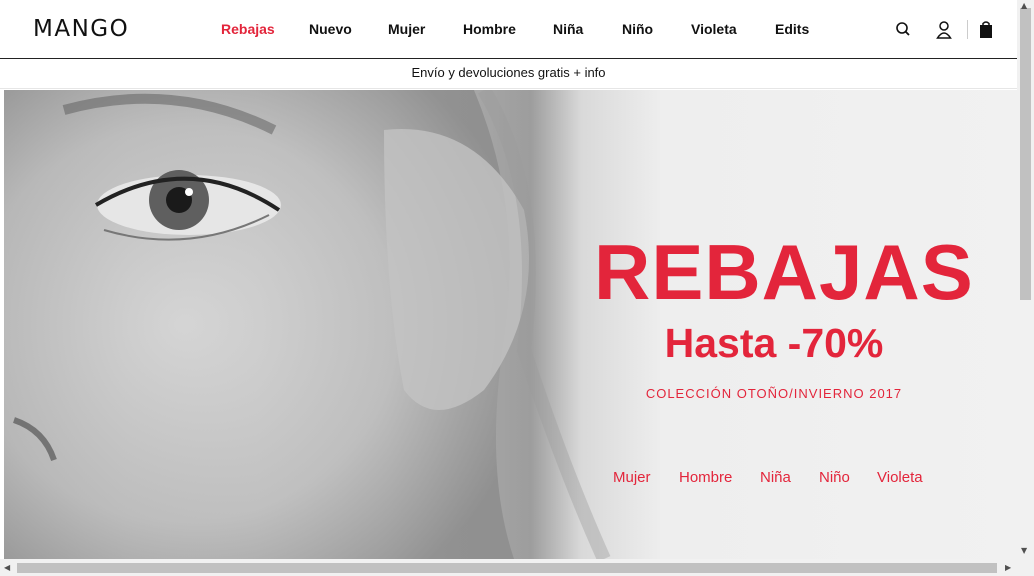 The height and width of the screenshot is (576, 1034). What do you see at coordinates (406, 29) in the screenshot?
I see `nav-item-mujer: Mujer` at bounding box center [406, 29].